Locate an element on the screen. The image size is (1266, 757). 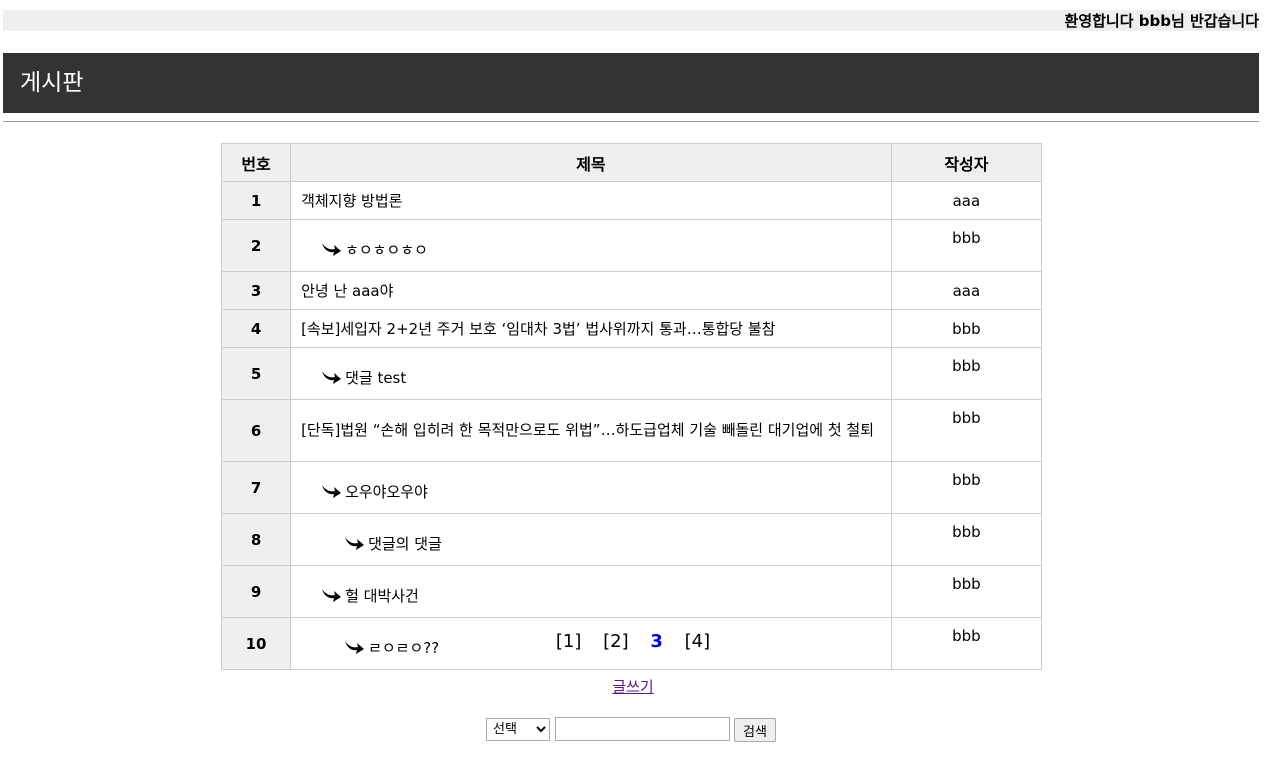
post-title-cell: 댓글의 댓글 is located at coordinates (591, 539).